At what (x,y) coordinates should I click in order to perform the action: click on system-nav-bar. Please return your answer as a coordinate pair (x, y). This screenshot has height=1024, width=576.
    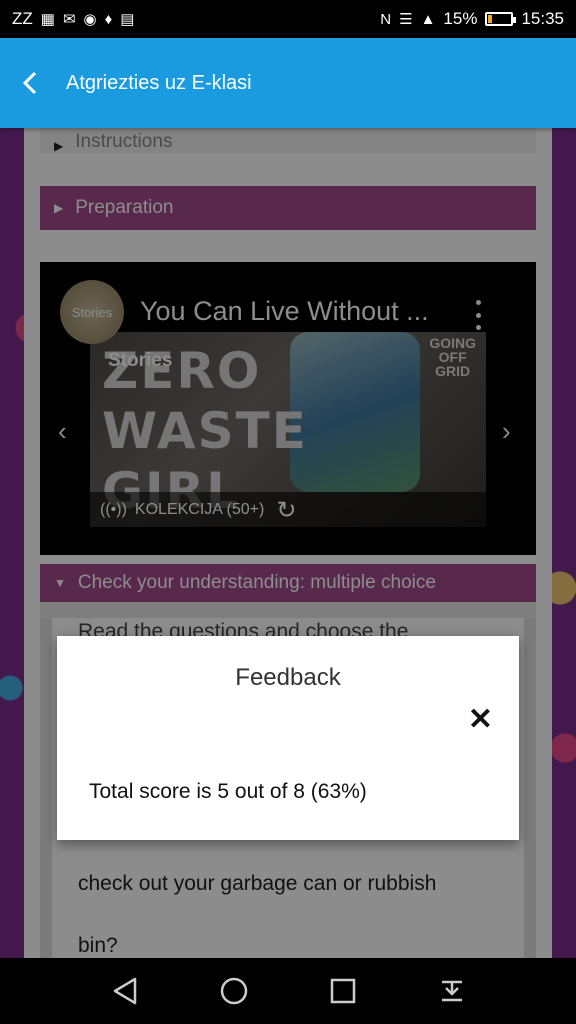
    Looking at the image, I should click on (288, 991).